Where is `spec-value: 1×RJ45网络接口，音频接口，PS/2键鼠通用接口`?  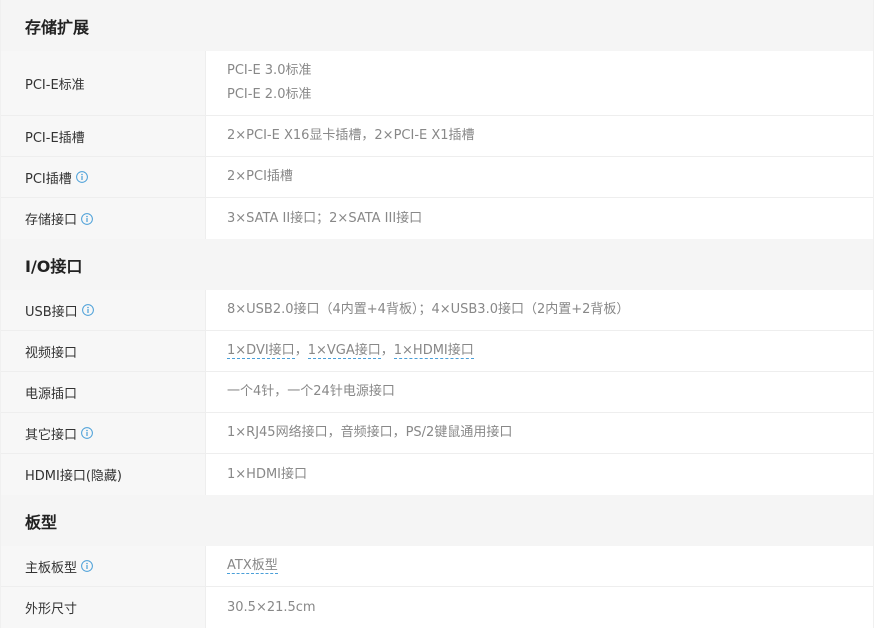 spec-value: 1×RJ45网络接口，音频接口，PS/2键鼠通用接口 is located at coordinates (370, 432).